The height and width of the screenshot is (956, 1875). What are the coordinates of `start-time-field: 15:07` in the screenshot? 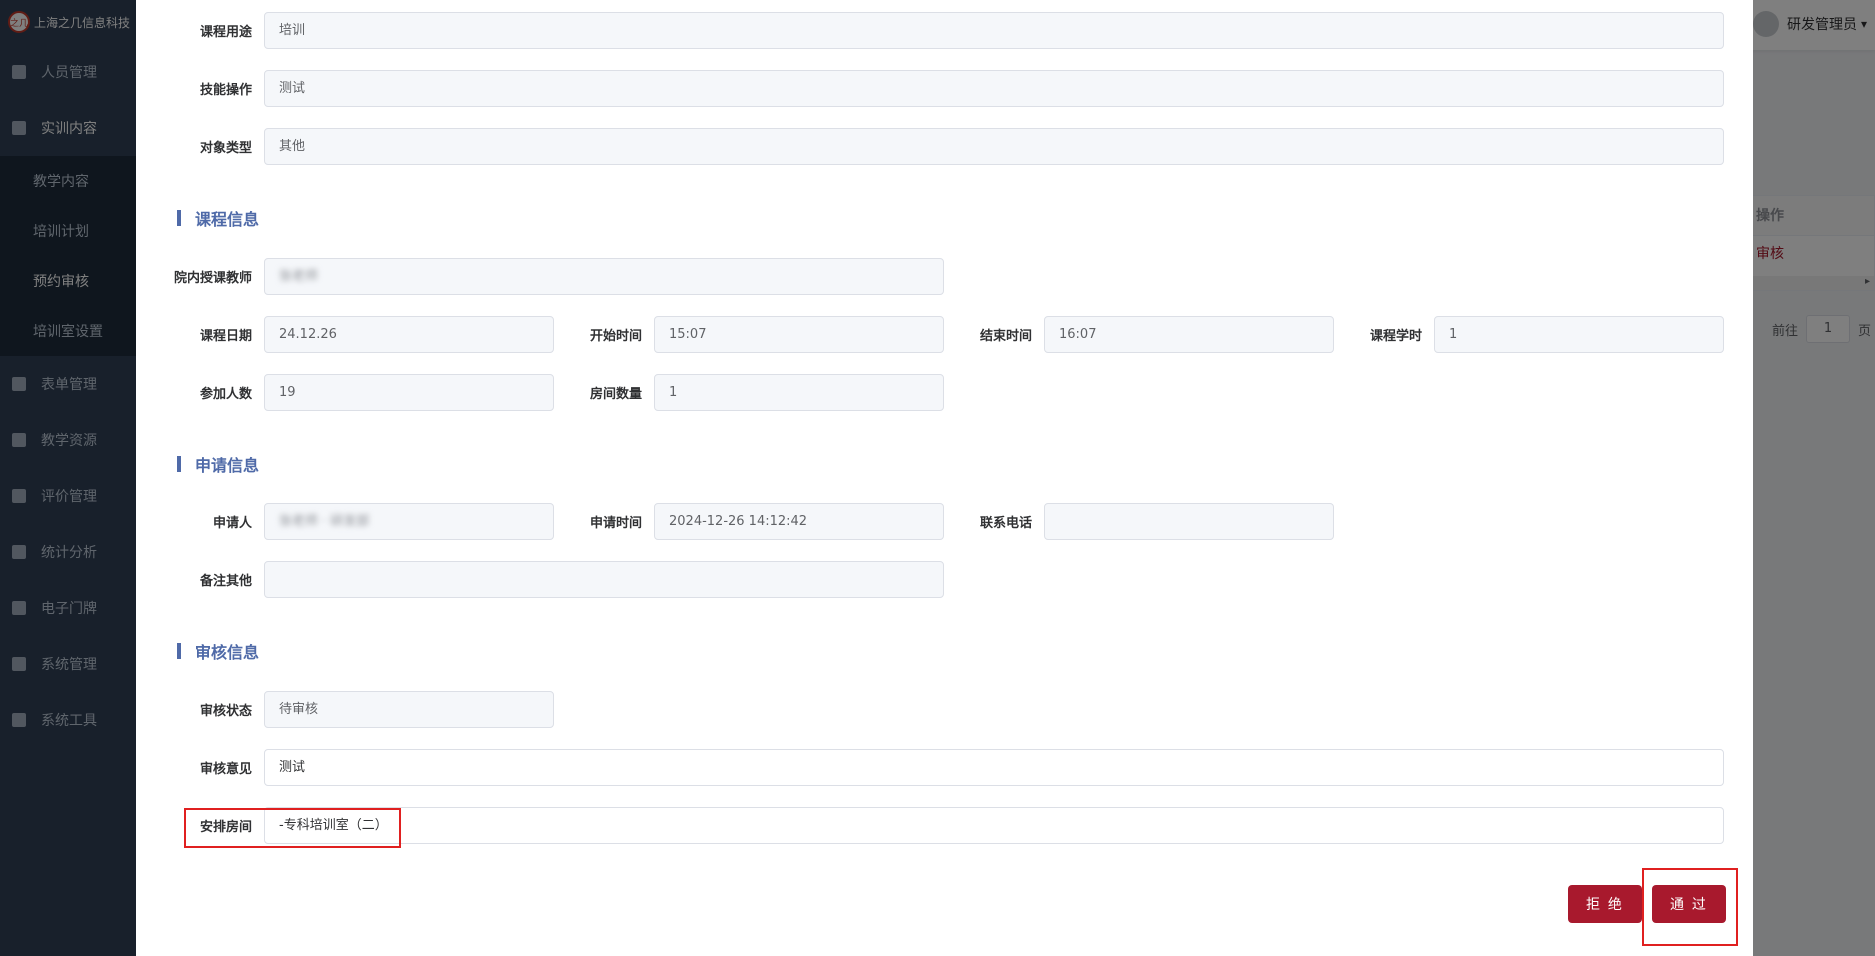 It's located at (799, 334).